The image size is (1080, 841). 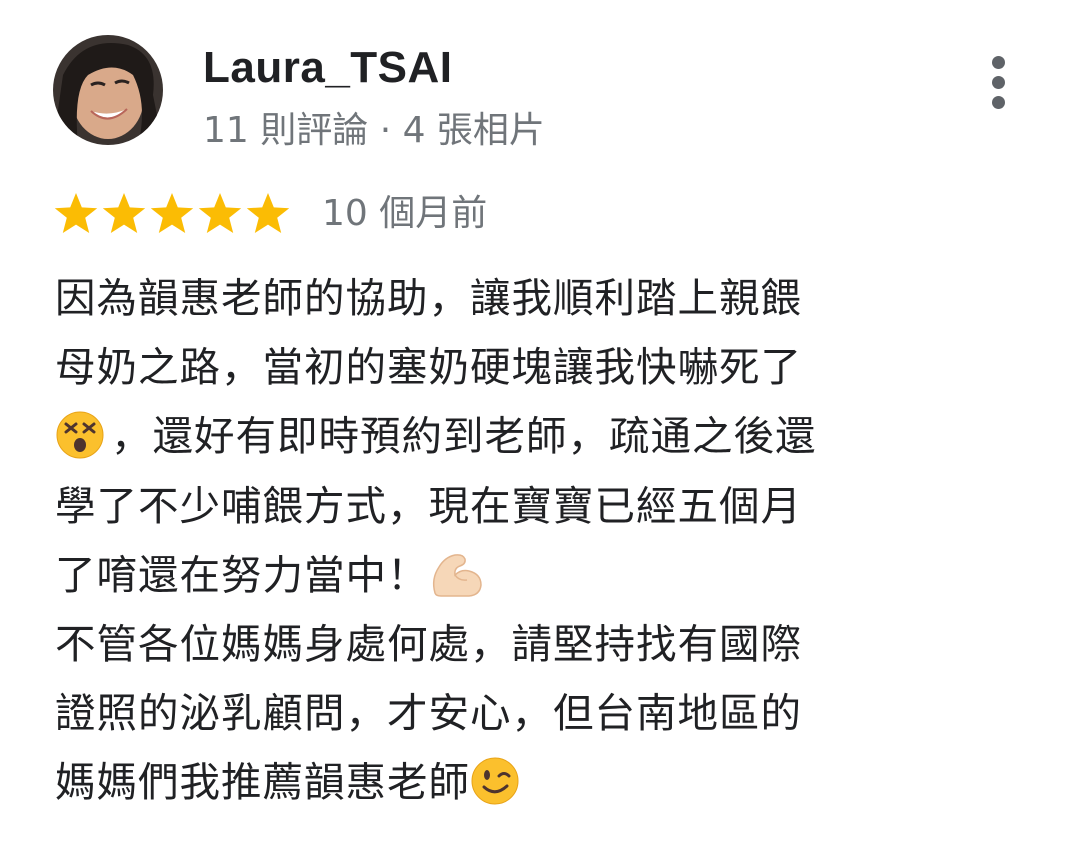 What do you see at coordinates (405, 213) in the screenshot?
I see `review-time: 10 個月前` at bounding box center [405, 213].